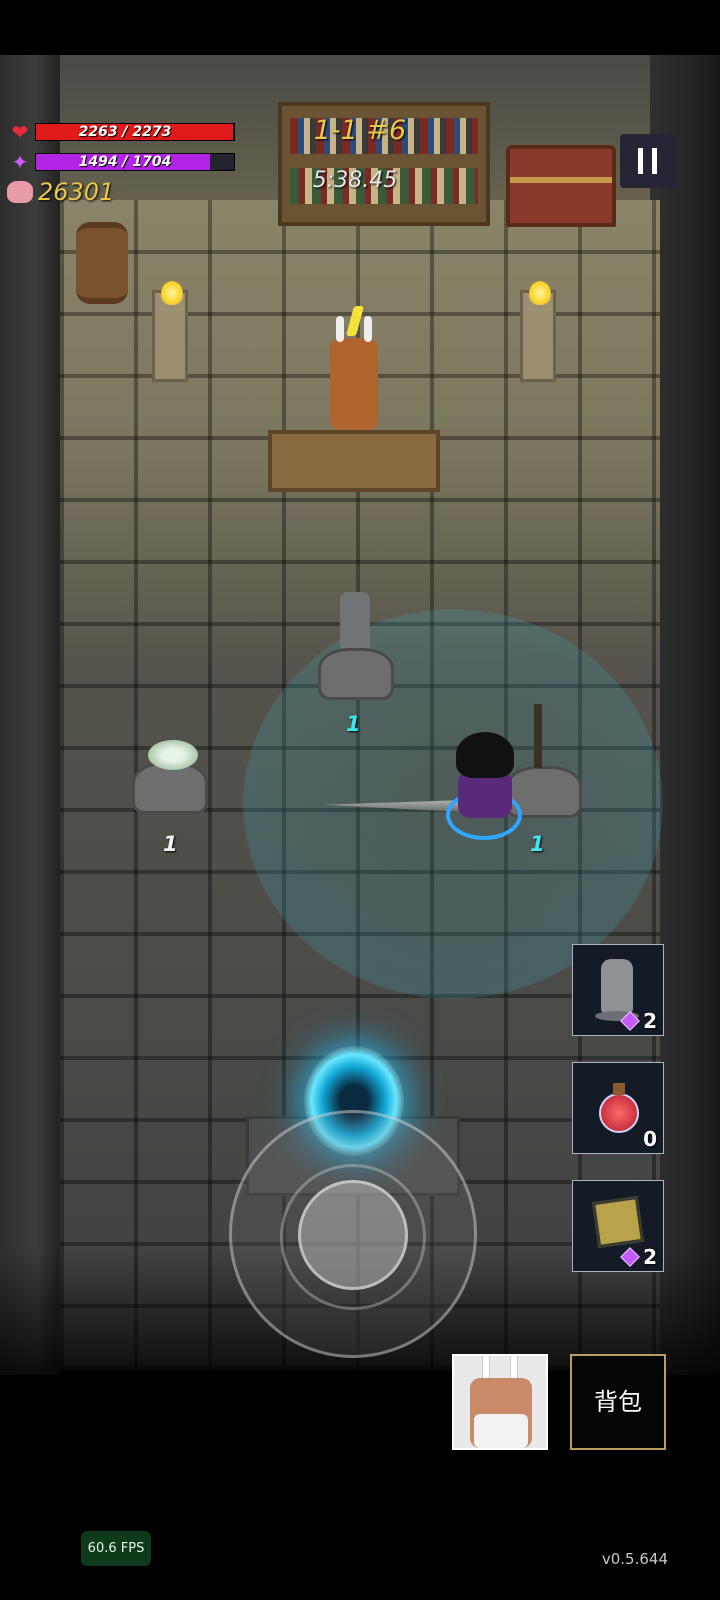 This screenshot has height=1600, width=720. I want to click on golden-cube-box-icon, so click(618, 1222).